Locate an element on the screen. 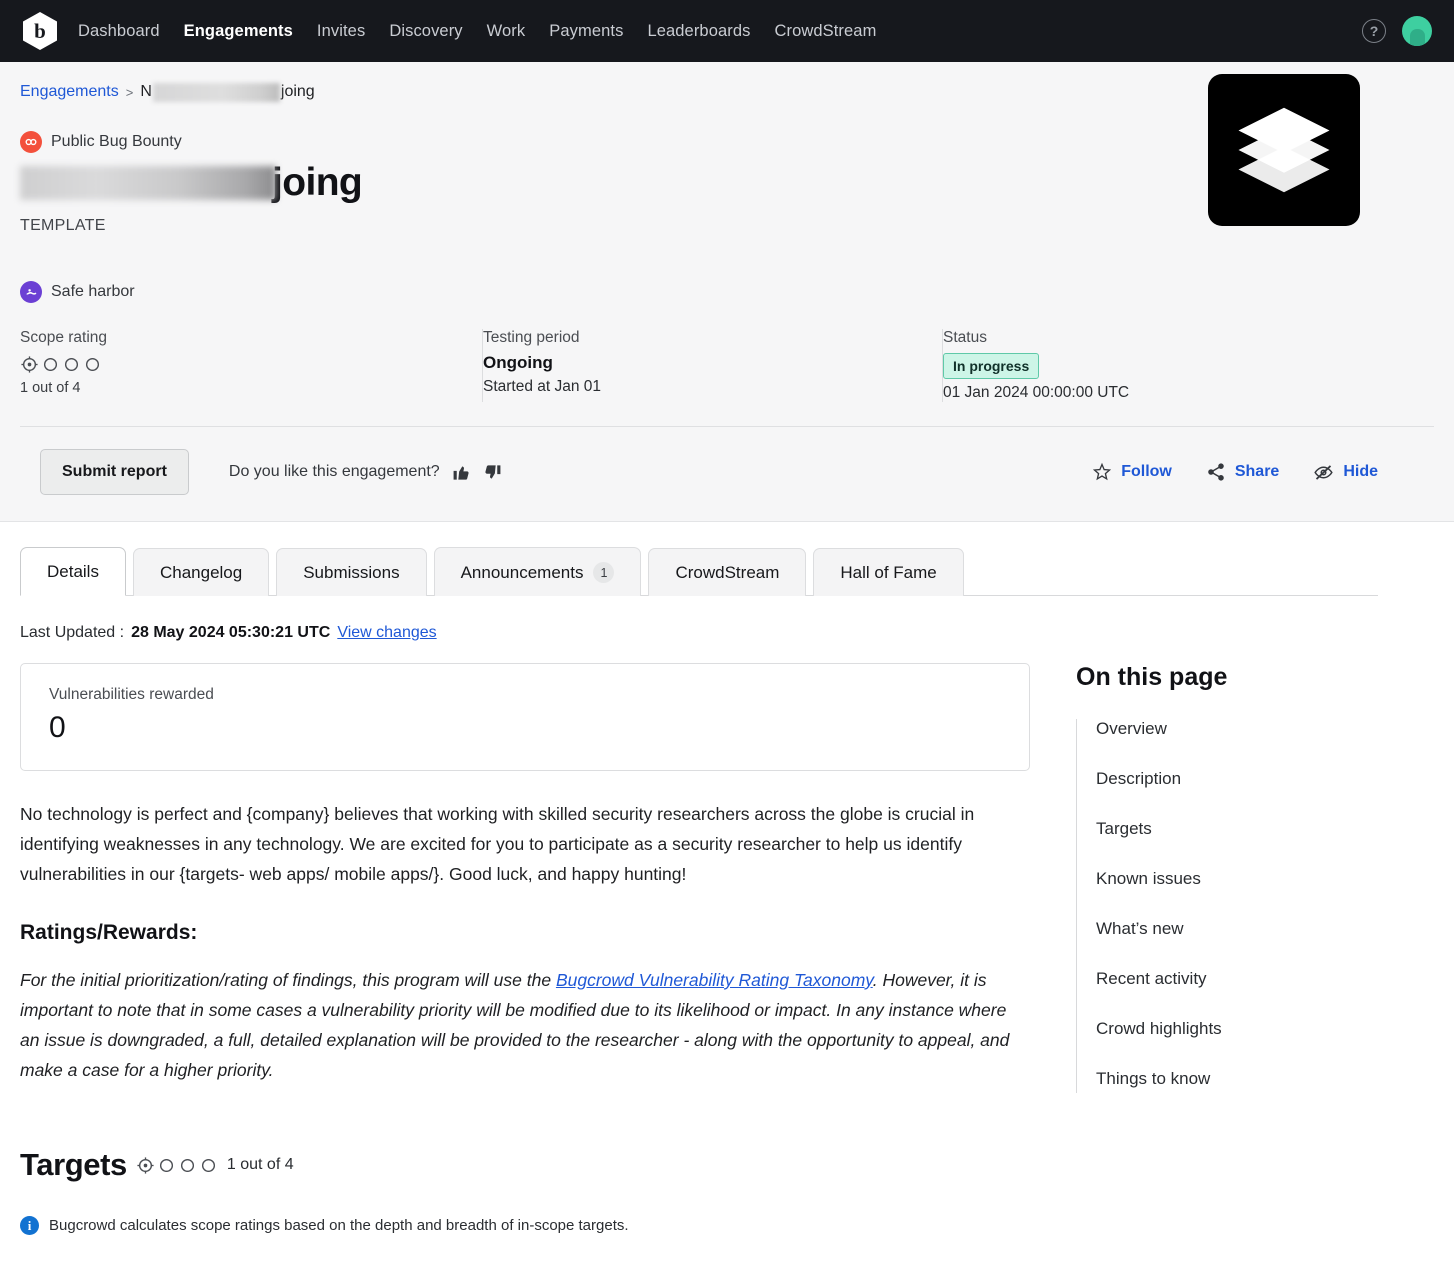 The image size is (1454, 1270). on-this-page-item-overview: Overview is located at coordinates (1256, 744).